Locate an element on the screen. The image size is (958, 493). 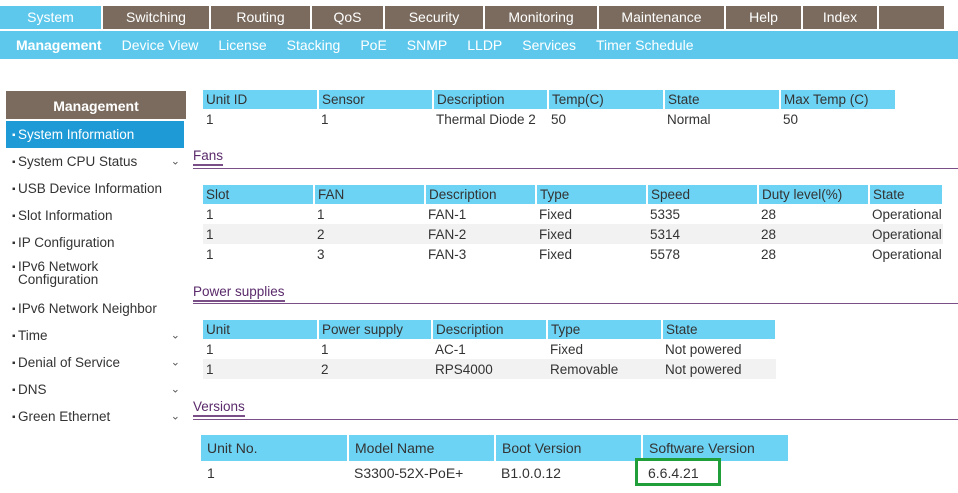
sidebar-item-dns: ▪ DNS ⌄ is located at coordinates (96, 389).